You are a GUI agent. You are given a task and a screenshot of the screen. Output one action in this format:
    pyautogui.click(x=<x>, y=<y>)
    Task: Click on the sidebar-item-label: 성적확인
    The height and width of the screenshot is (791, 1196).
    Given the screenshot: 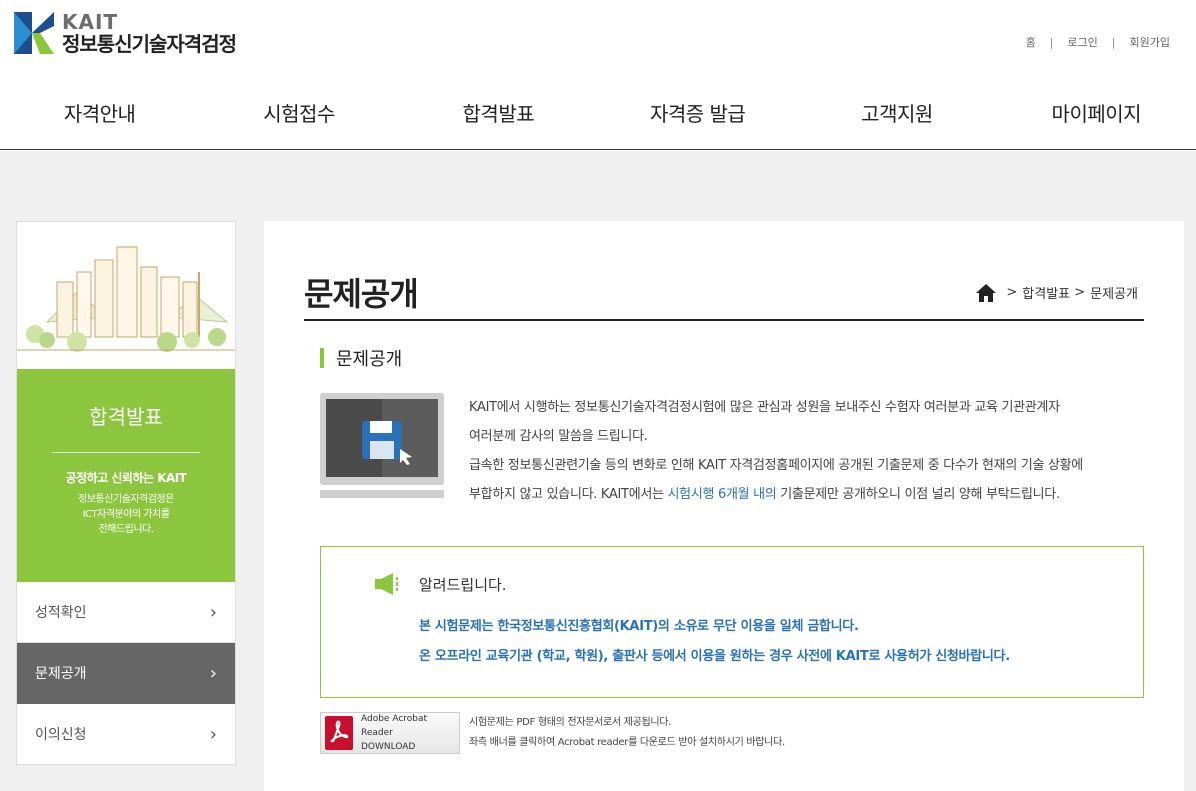 What is the action you would take?
    pyautogui.click(x=61, y=613)
    